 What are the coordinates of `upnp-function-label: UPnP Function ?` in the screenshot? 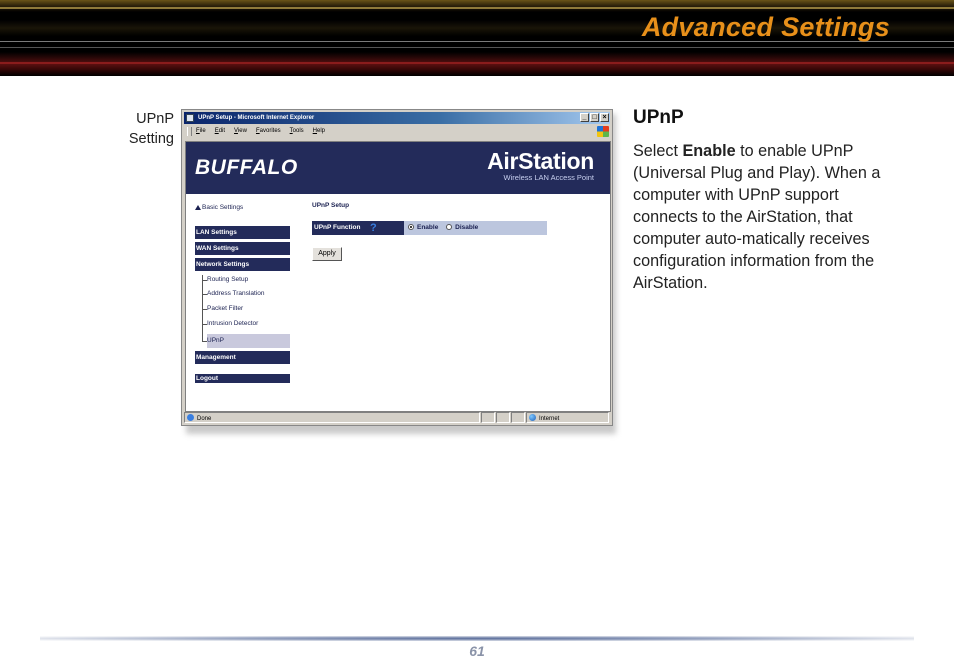 It's located at (358, 228).